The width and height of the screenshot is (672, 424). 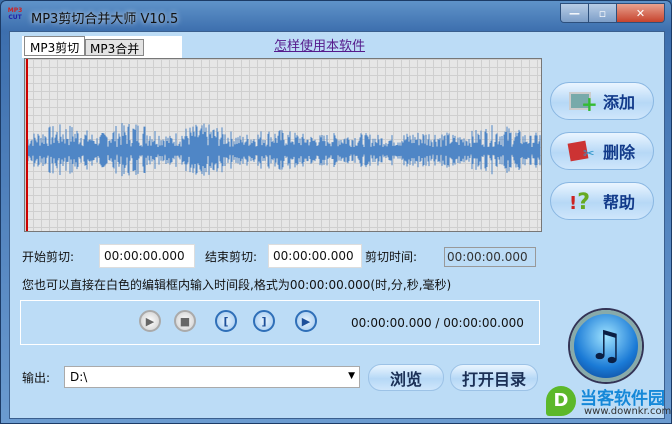 What do you see at coordinates (48, 257) in the screenshot?
I see `start-cut-label: 开始剪切:` at bounding box center [48, 257].